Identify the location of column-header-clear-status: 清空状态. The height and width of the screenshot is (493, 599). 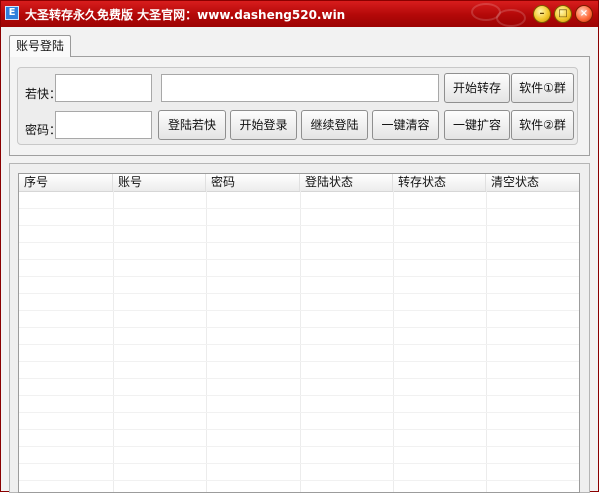
(532, 182).